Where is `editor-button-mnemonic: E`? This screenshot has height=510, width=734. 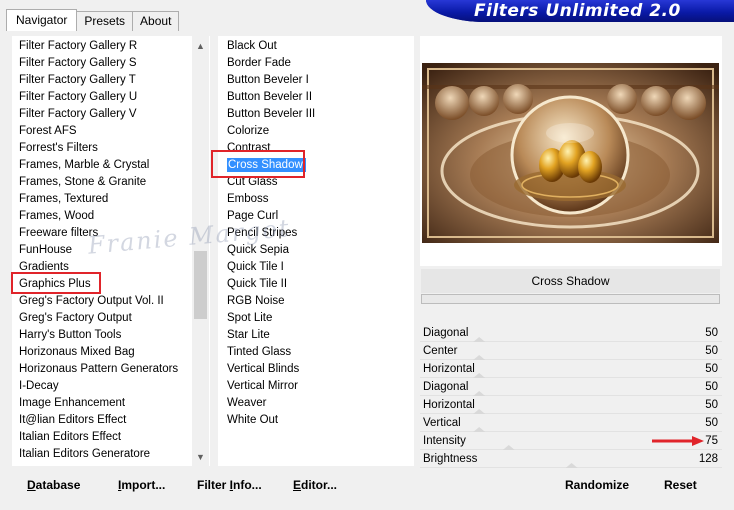 editor-button-mnemonic: E is located at coordinates (297, 485).